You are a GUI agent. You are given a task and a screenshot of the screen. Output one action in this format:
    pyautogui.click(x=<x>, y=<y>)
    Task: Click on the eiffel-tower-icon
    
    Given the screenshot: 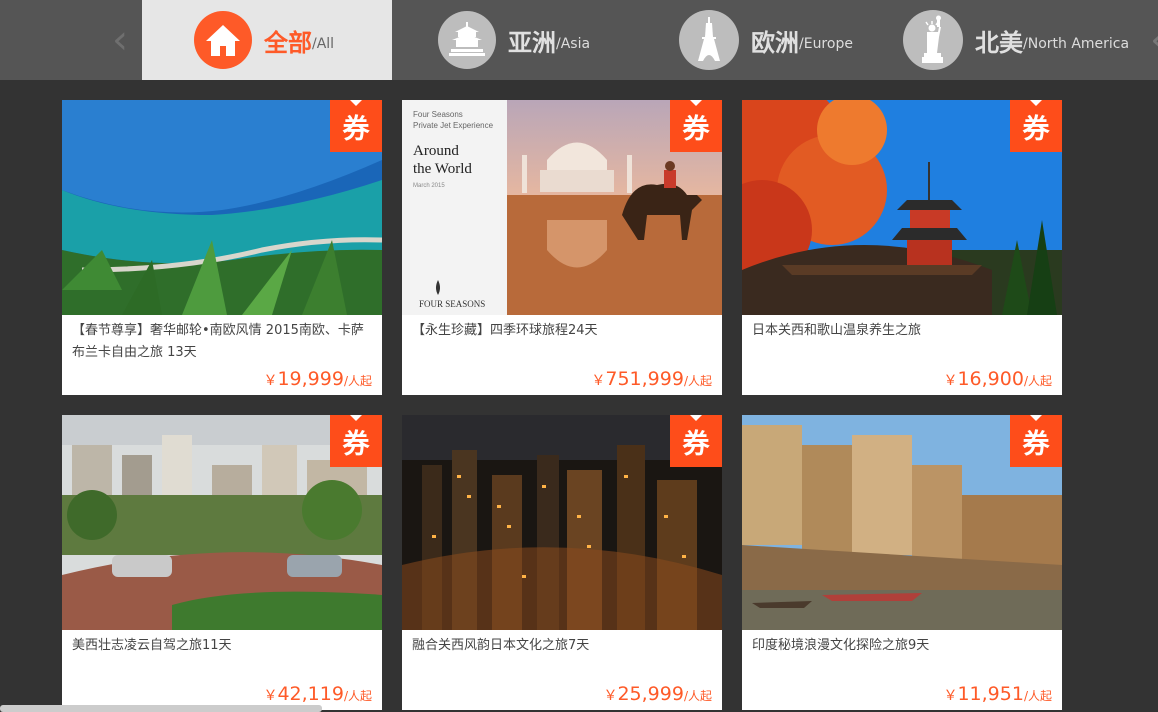 What is the action you would take?
    pyautogui.click(x=709, y=40)
    